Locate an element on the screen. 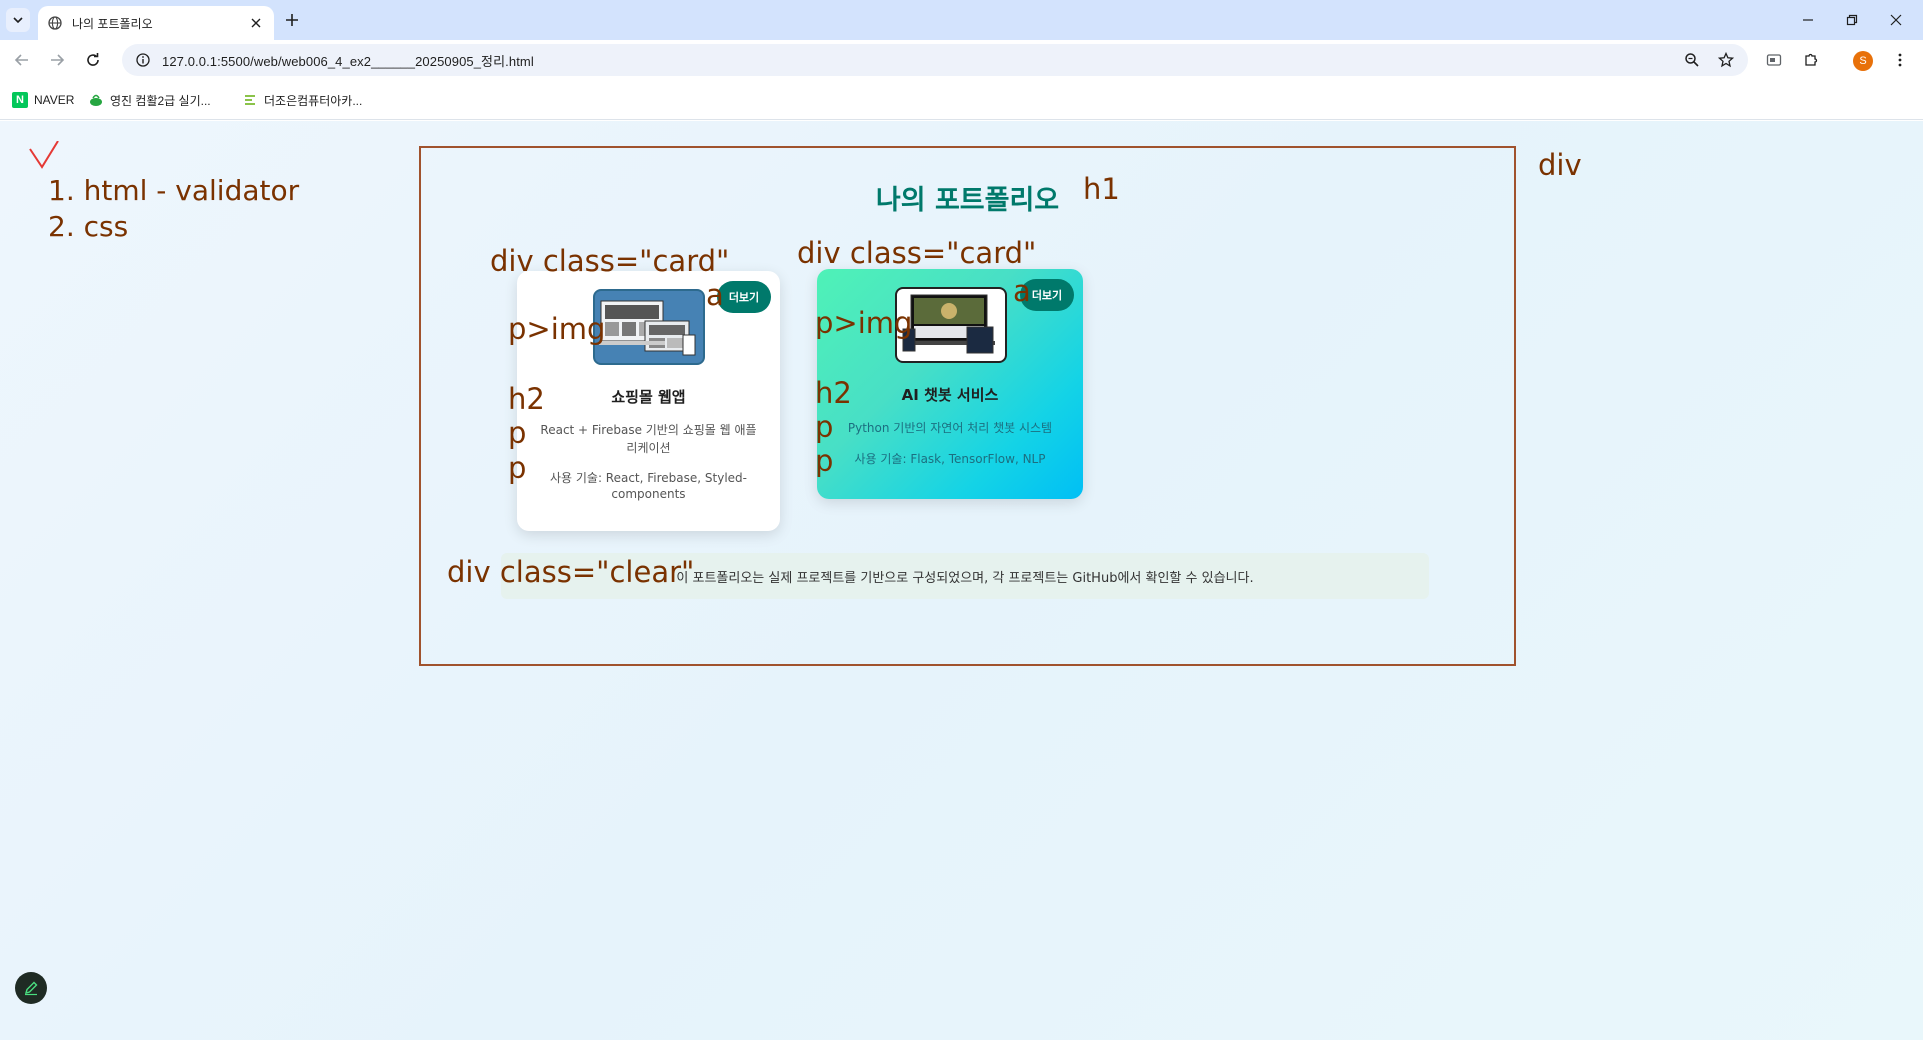  new-tab-button is located at coordinates (292, 20).